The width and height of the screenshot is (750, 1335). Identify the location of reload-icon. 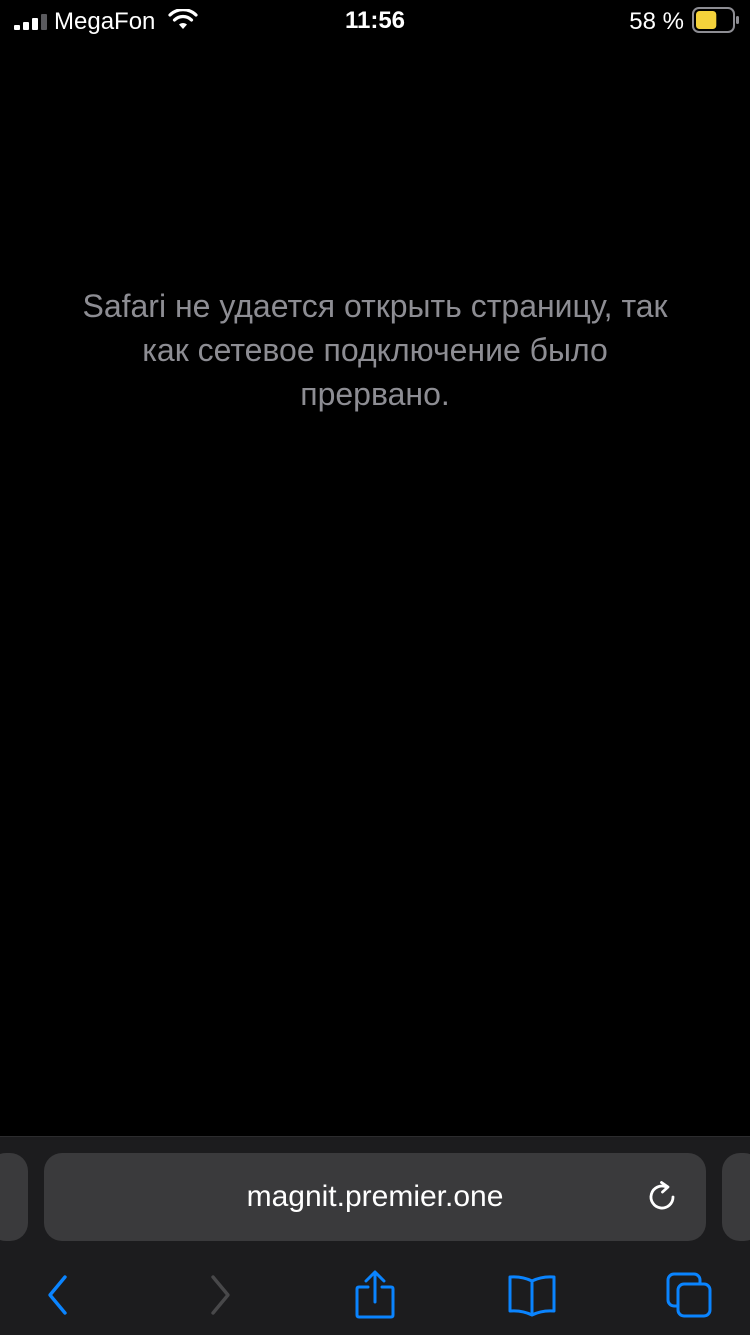
(662, 1197).